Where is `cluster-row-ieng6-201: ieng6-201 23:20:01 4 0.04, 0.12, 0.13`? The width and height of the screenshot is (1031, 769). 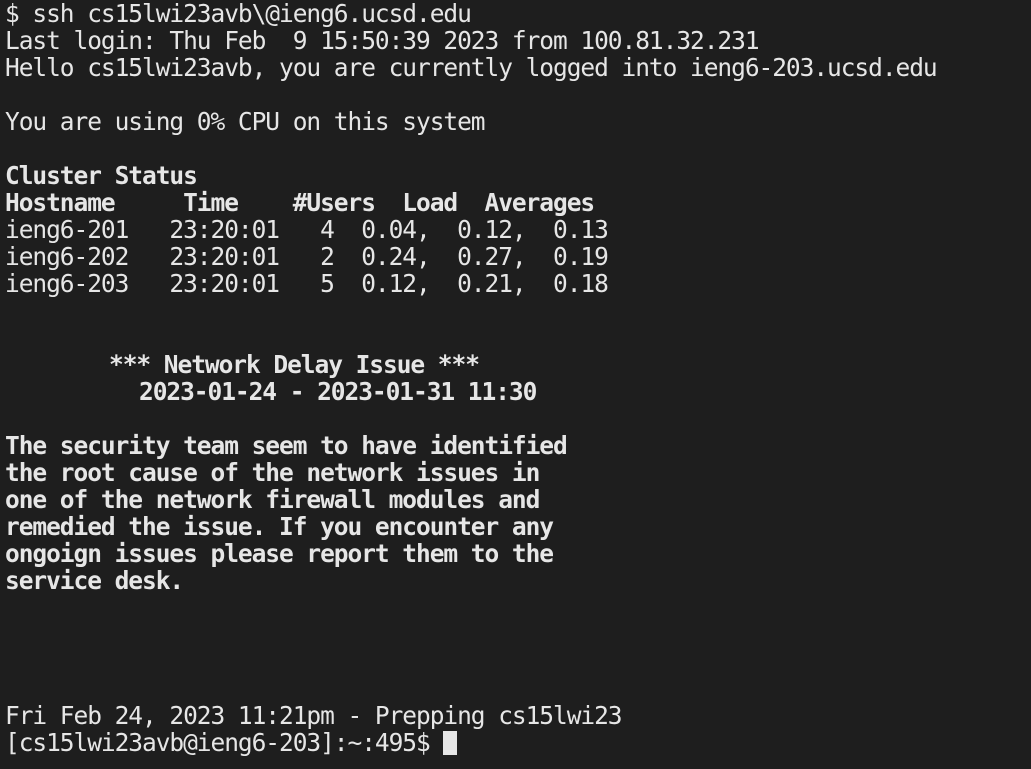 cluster-row-ieng6-201: ieng6-201 23:20:01 4 0.04, 0.12, 0.13 is located at coordinates (307, 229).